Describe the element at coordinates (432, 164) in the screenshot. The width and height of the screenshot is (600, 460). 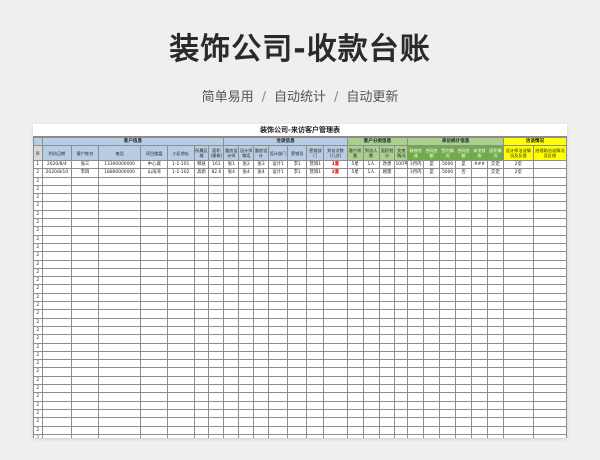
I see `table-cell: 是` at that location.